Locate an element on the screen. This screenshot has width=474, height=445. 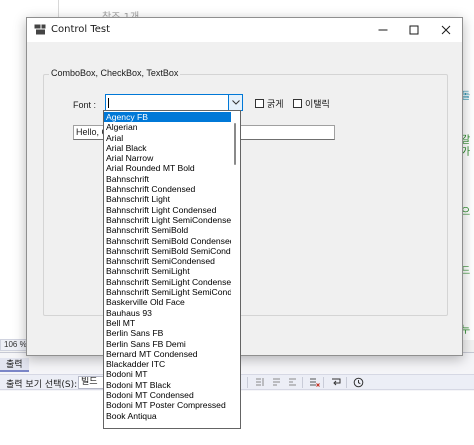
window-title: Control Test is located at coordinates (81, 29).